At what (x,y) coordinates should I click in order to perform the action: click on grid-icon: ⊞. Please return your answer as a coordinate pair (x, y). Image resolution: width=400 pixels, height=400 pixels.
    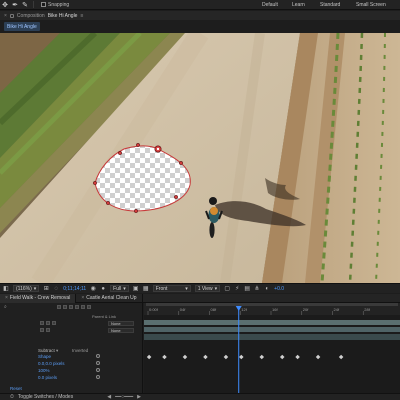
    Looking at the image, I should click on (46, 289).